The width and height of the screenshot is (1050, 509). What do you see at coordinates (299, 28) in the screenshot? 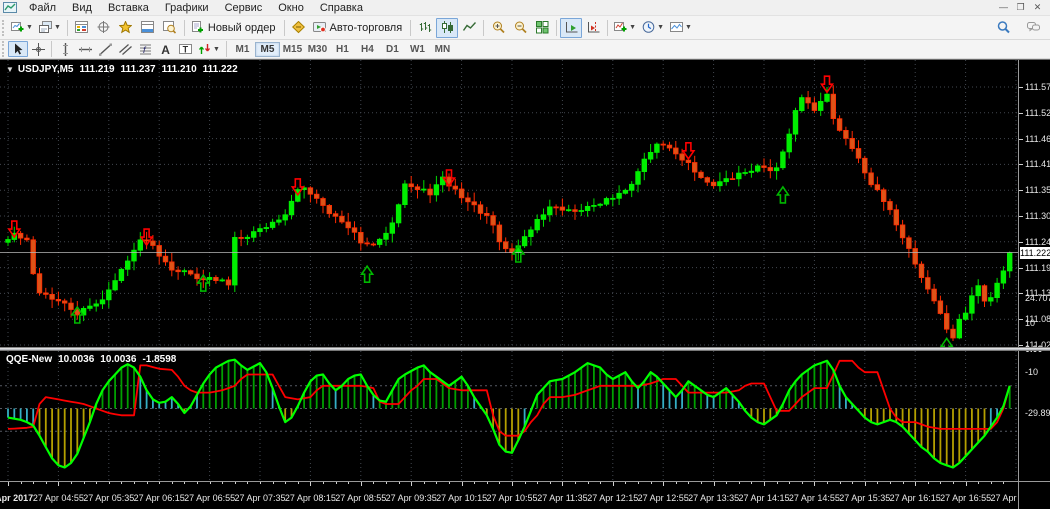
I see `metaeditor-button` at bounding box center [299, 28].